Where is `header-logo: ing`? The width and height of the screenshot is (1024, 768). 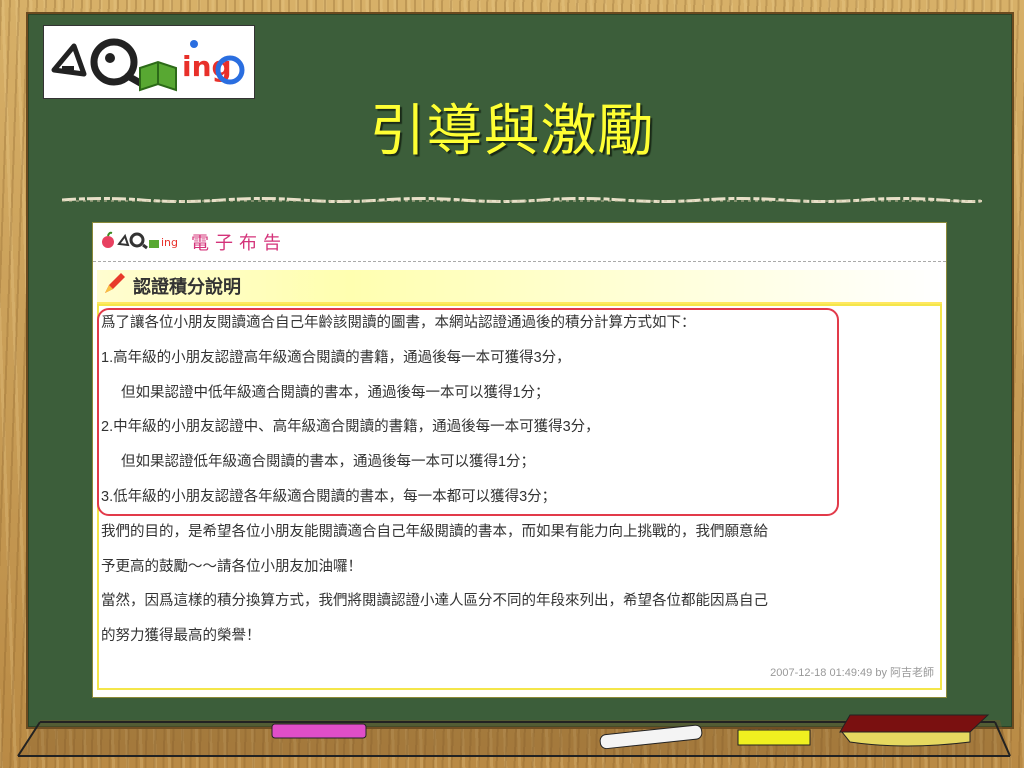 header-logo: ing is located at coordinates (152, 242).